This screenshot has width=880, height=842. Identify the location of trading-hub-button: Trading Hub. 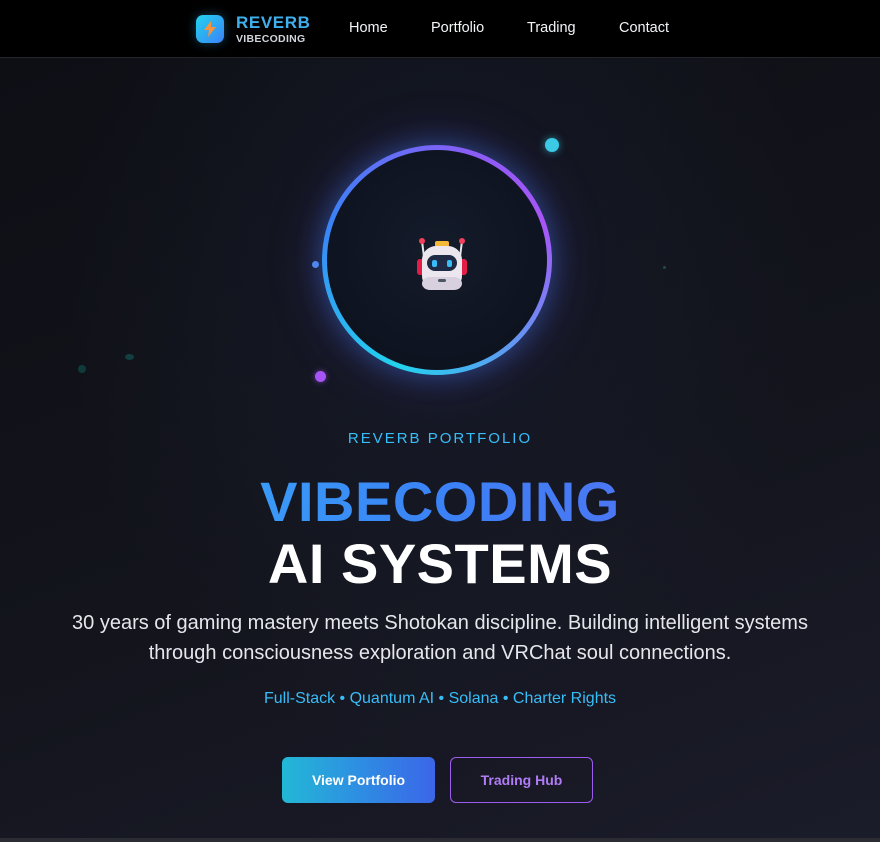
(521, 780).